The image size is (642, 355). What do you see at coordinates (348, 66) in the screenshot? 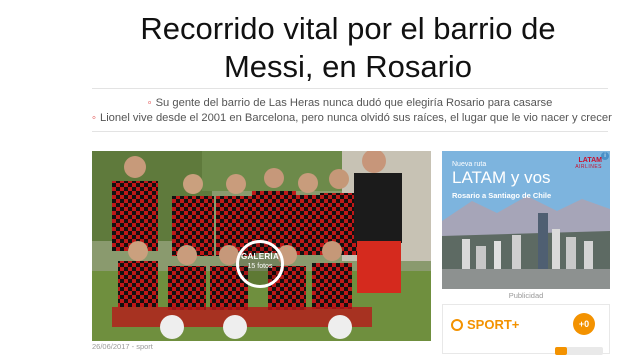
I see `headline-line-2: Messi, en Rosario` at bounding box center [348, 66].